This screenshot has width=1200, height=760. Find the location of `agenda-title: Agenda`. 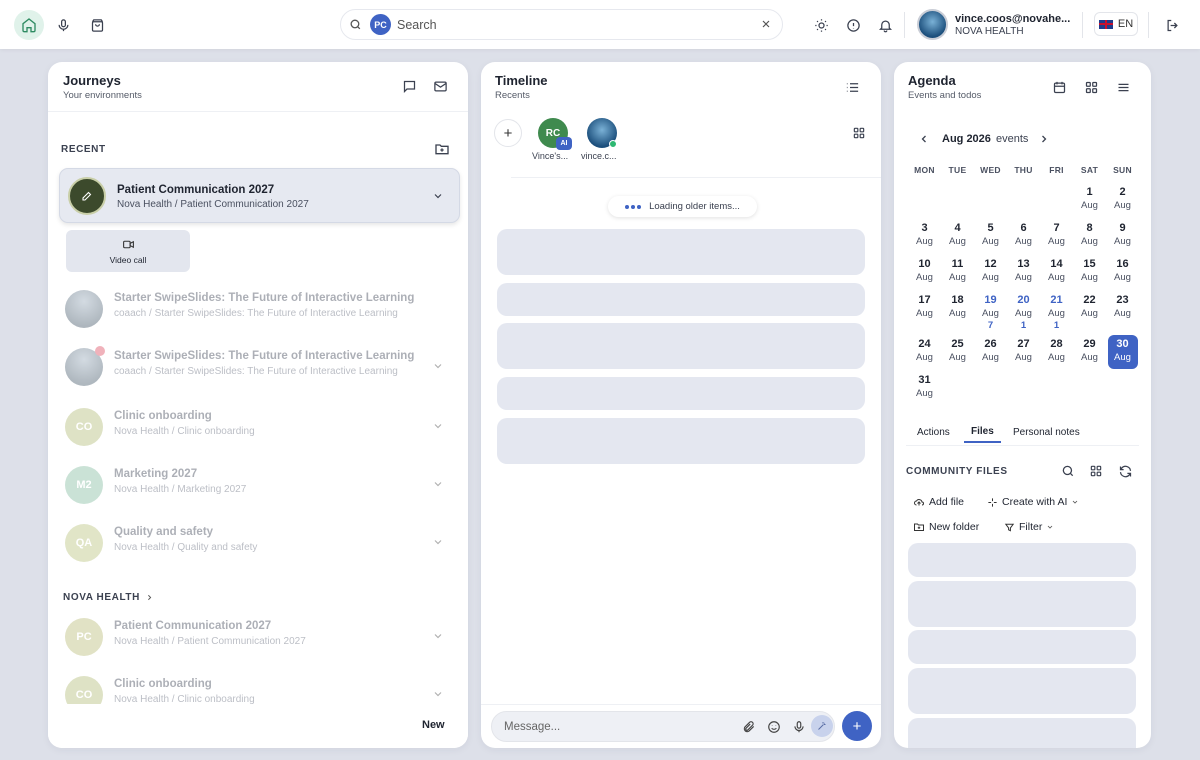

agenda-title: Agenda is located at coordinates (932, 80).